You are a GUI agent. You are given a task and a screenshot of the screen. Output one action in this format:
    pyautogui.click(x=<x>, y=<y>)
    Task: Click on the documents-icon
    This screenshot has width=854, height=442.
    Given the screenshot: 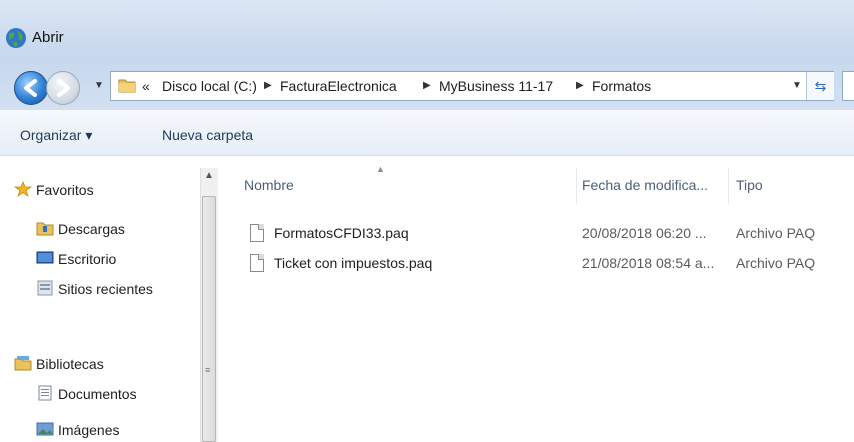 What is the action you would take?
    pyautogui.click(x=45, y=393)
    